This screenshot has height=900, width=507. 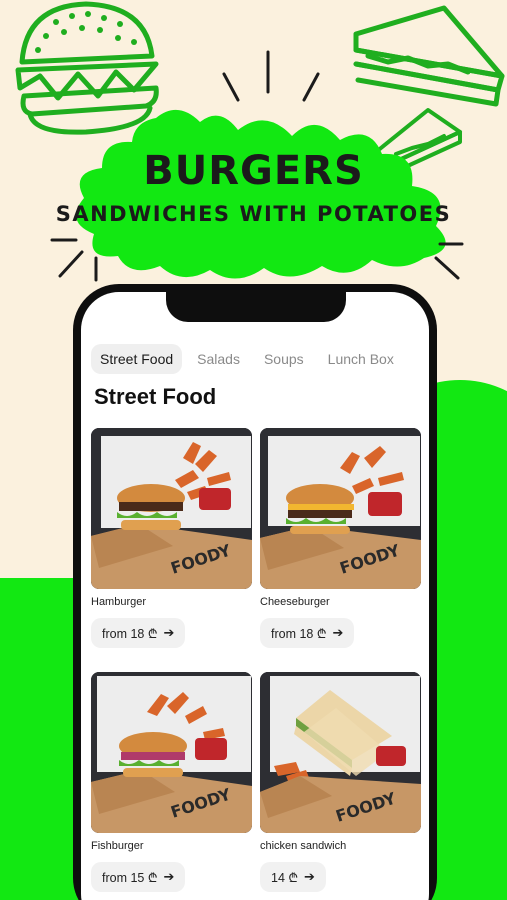 I want to click on promo-subtitle: SANDWICHES WITH POTATOES, so click(x=253, y=214).